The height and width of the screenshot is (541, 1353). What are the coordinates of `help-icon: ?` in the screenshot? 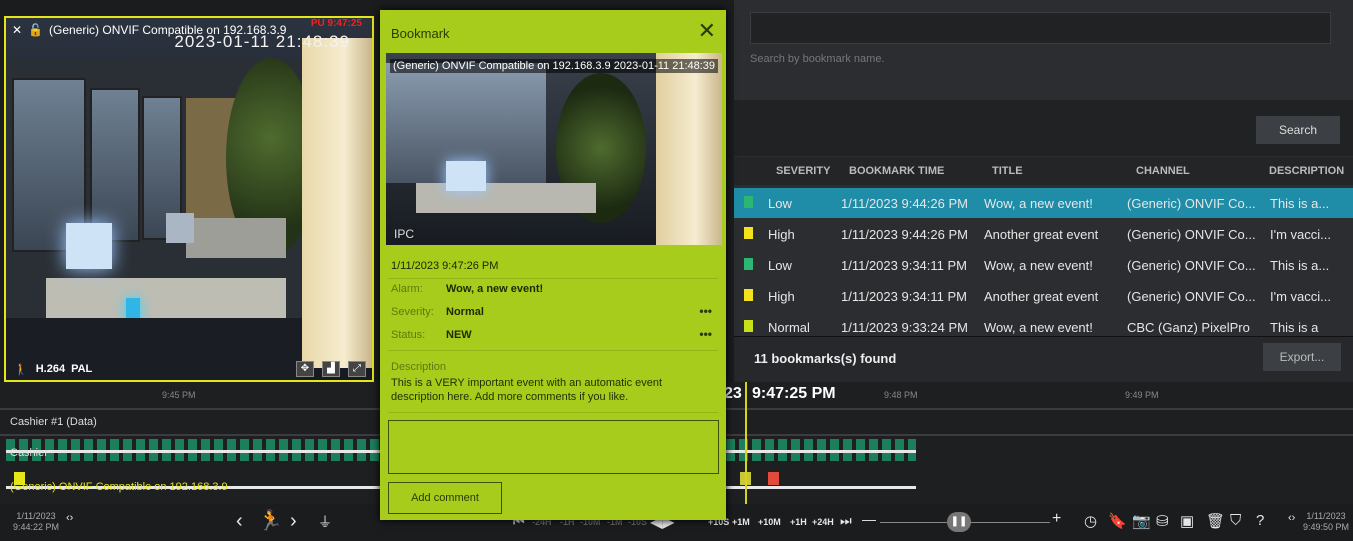 It's located at (1260, 520).